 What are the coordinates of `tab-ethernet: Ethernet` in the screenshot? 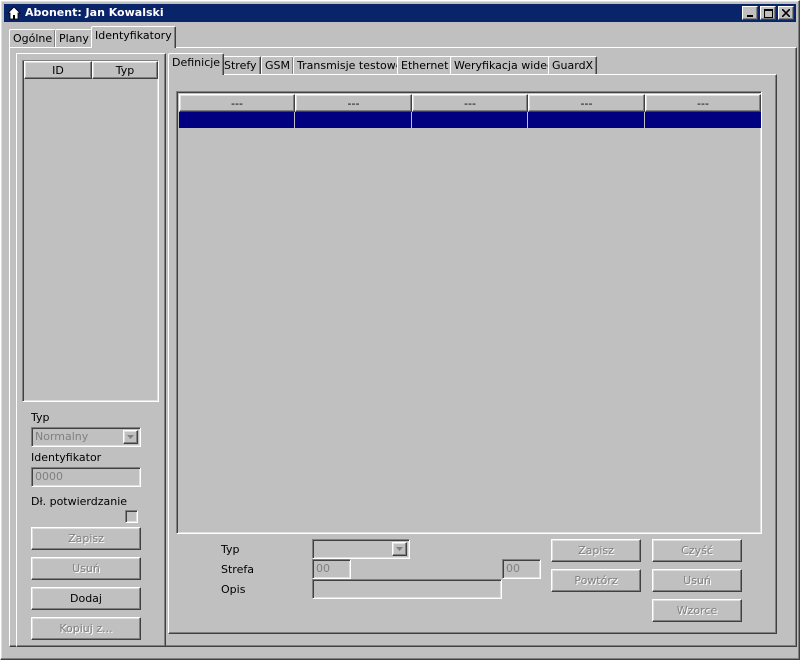 It's located at (425, 66).